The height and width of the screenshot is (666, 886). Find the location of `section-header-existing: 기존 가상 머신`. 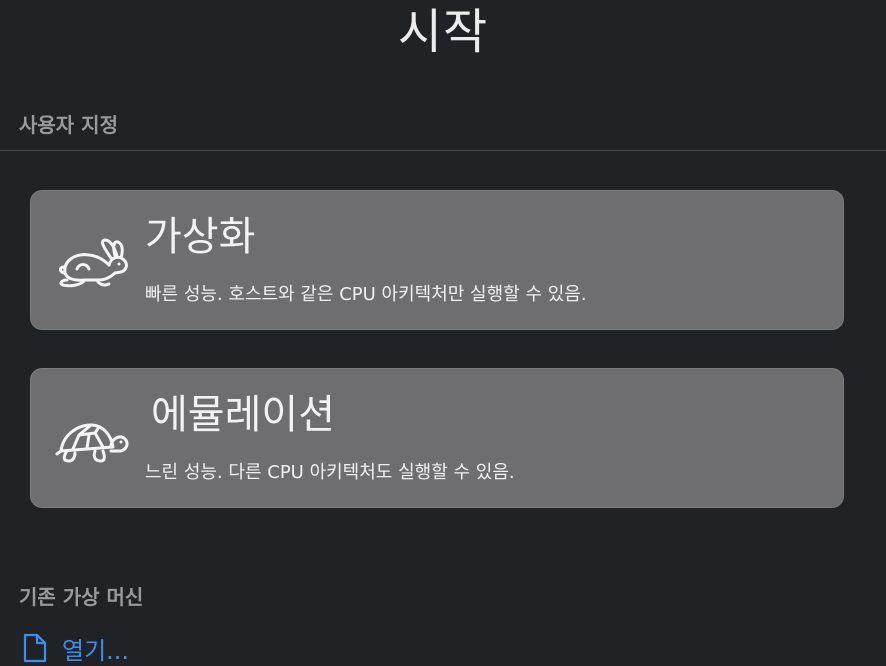

section-header-existing: 기존 가상 머신 is located at coordinates (81, 597).